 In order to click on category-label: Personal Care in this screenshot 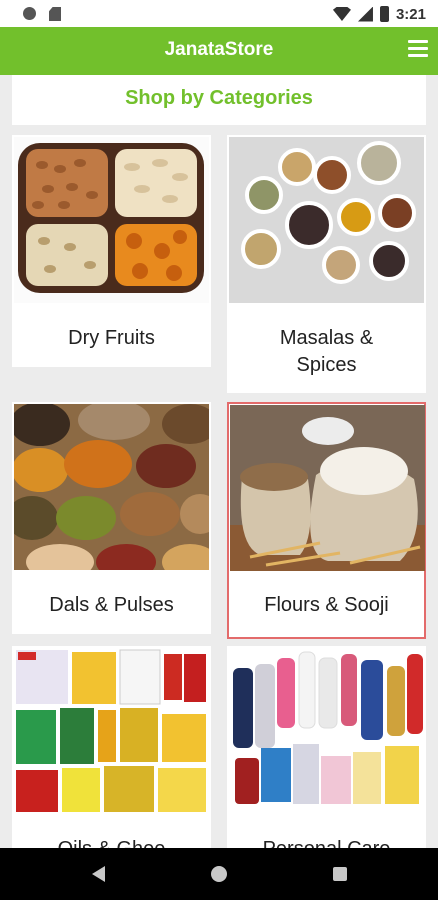, I will do `click(326, 842)`.